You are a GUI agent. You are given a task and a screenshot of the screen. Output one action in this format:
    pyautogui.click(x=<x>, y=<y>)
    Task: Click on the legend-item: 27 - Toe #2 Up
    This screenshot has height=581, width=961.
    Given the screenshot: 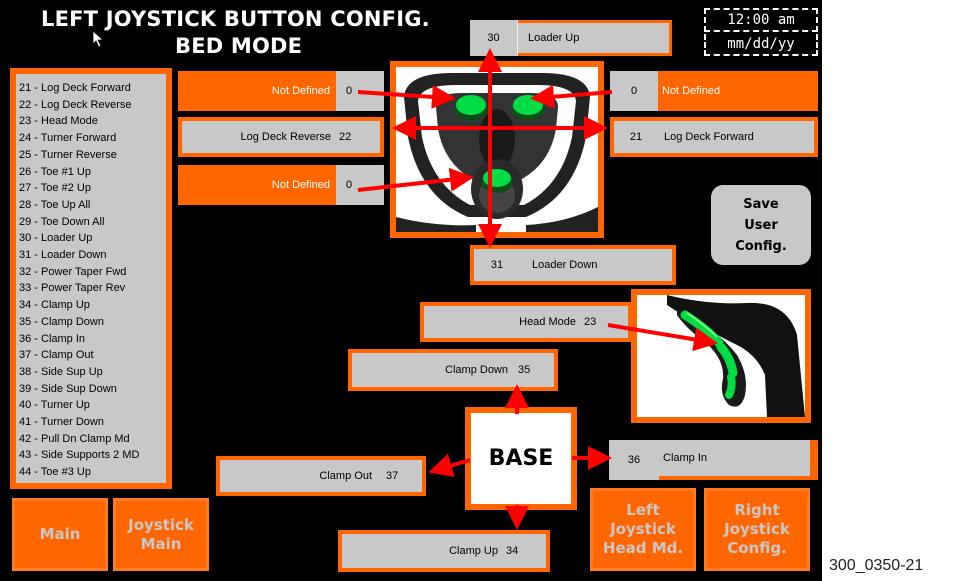 What is the action you would take?
    pyautogui.click(x=55, y=188)
    